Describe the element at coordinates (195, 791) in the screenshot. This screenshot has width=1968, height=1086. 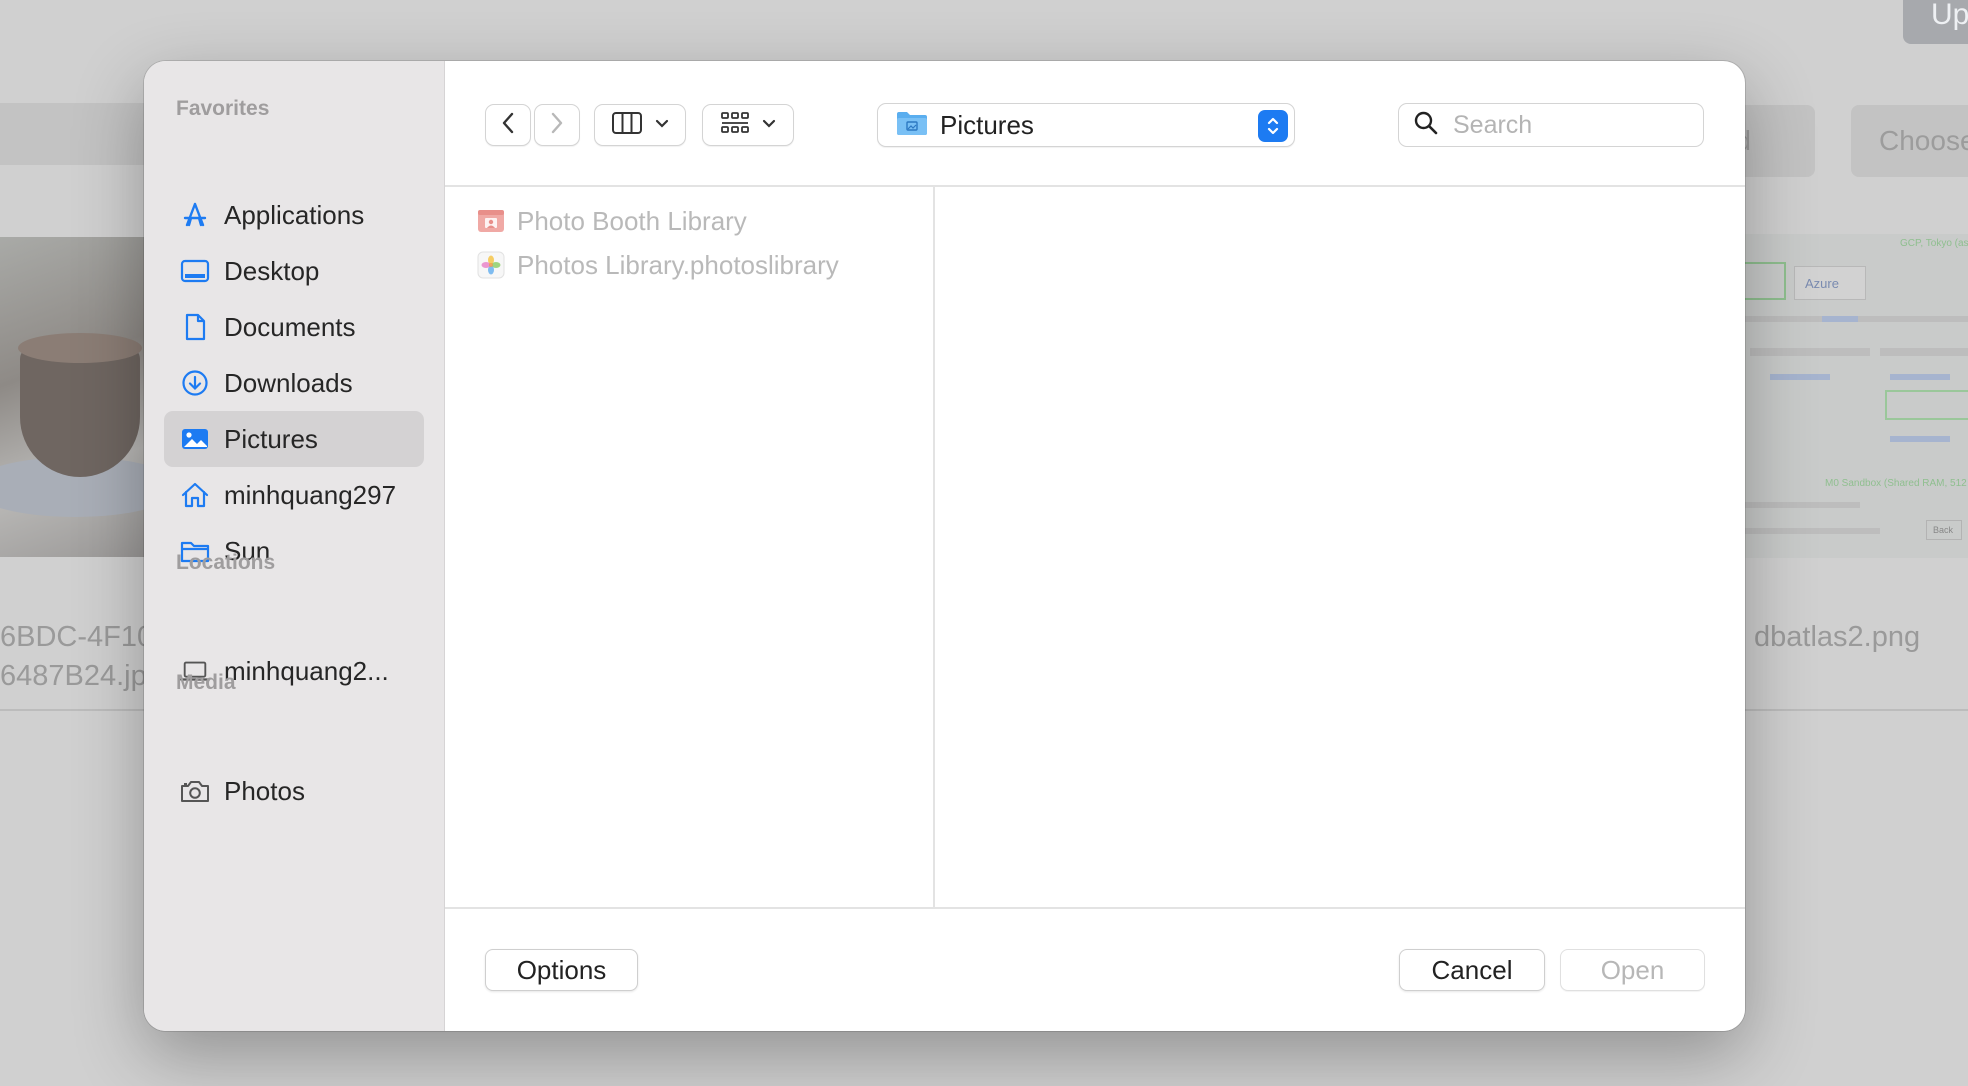
I see `camera-icon` at that location.